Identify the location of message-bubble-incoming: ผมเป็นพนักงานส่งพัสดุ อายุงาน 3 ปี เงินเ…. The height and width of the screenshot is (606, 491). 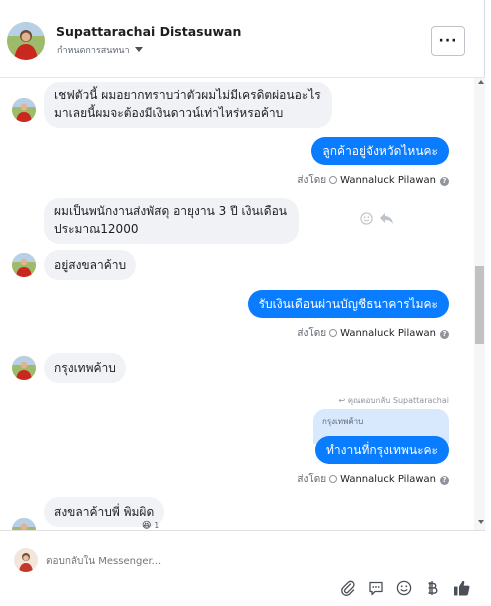
(172, 221).